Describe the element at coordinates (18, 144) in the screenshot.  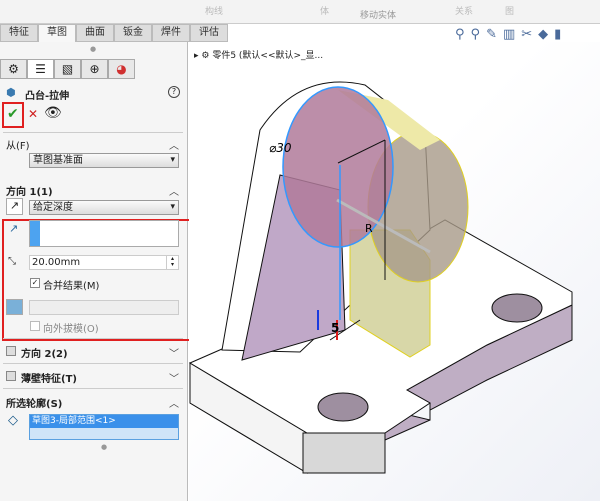
I see `from-section-header: 从(F)` at that location.